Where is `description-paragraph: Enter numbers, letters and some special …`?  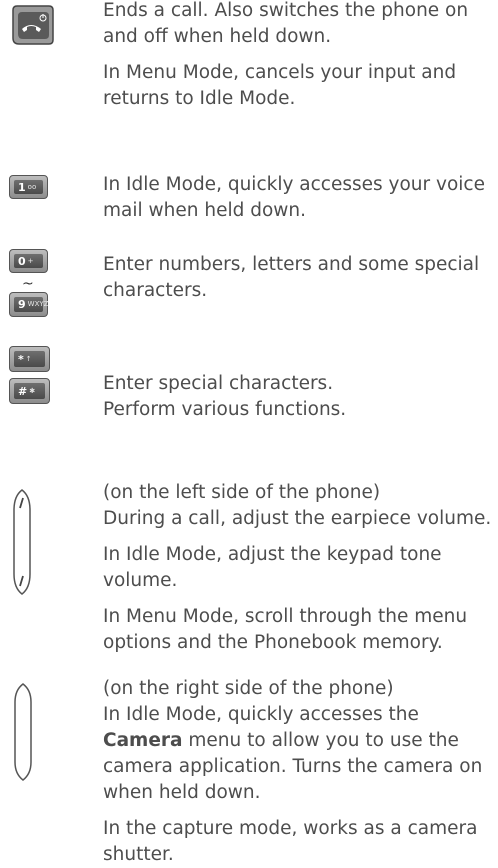 description-paragraph: Enter numbers, letters and some special … is located at coordinates (291, 277).